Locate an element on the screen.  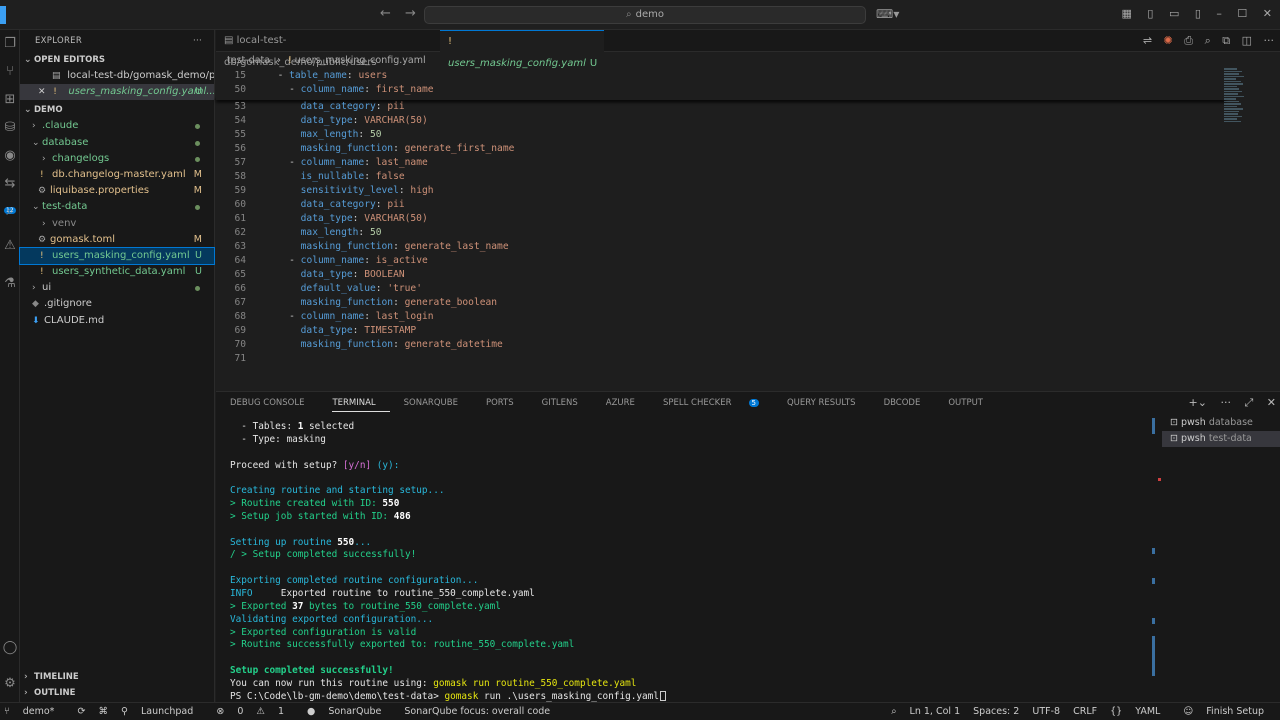
database-icon: ⛁ is located at coordinates (10, 128).